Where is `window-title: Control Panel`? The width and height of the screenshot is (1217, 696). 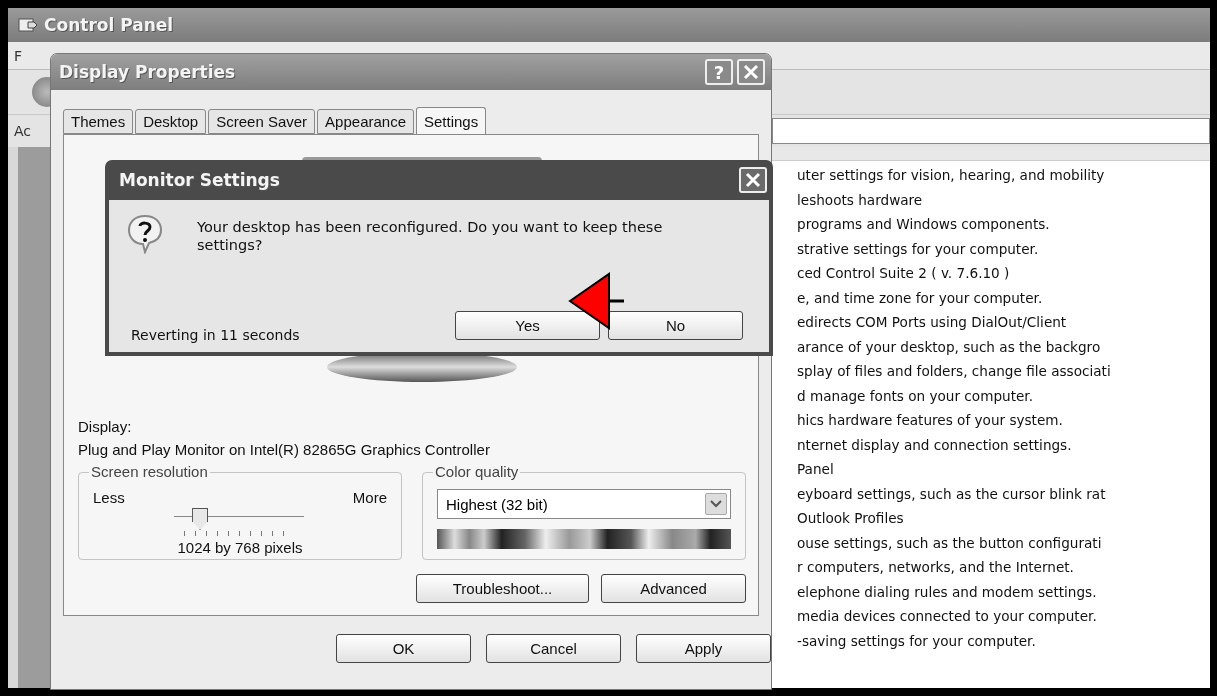
window-title: Control Panel is located at coordinates (109, 25).